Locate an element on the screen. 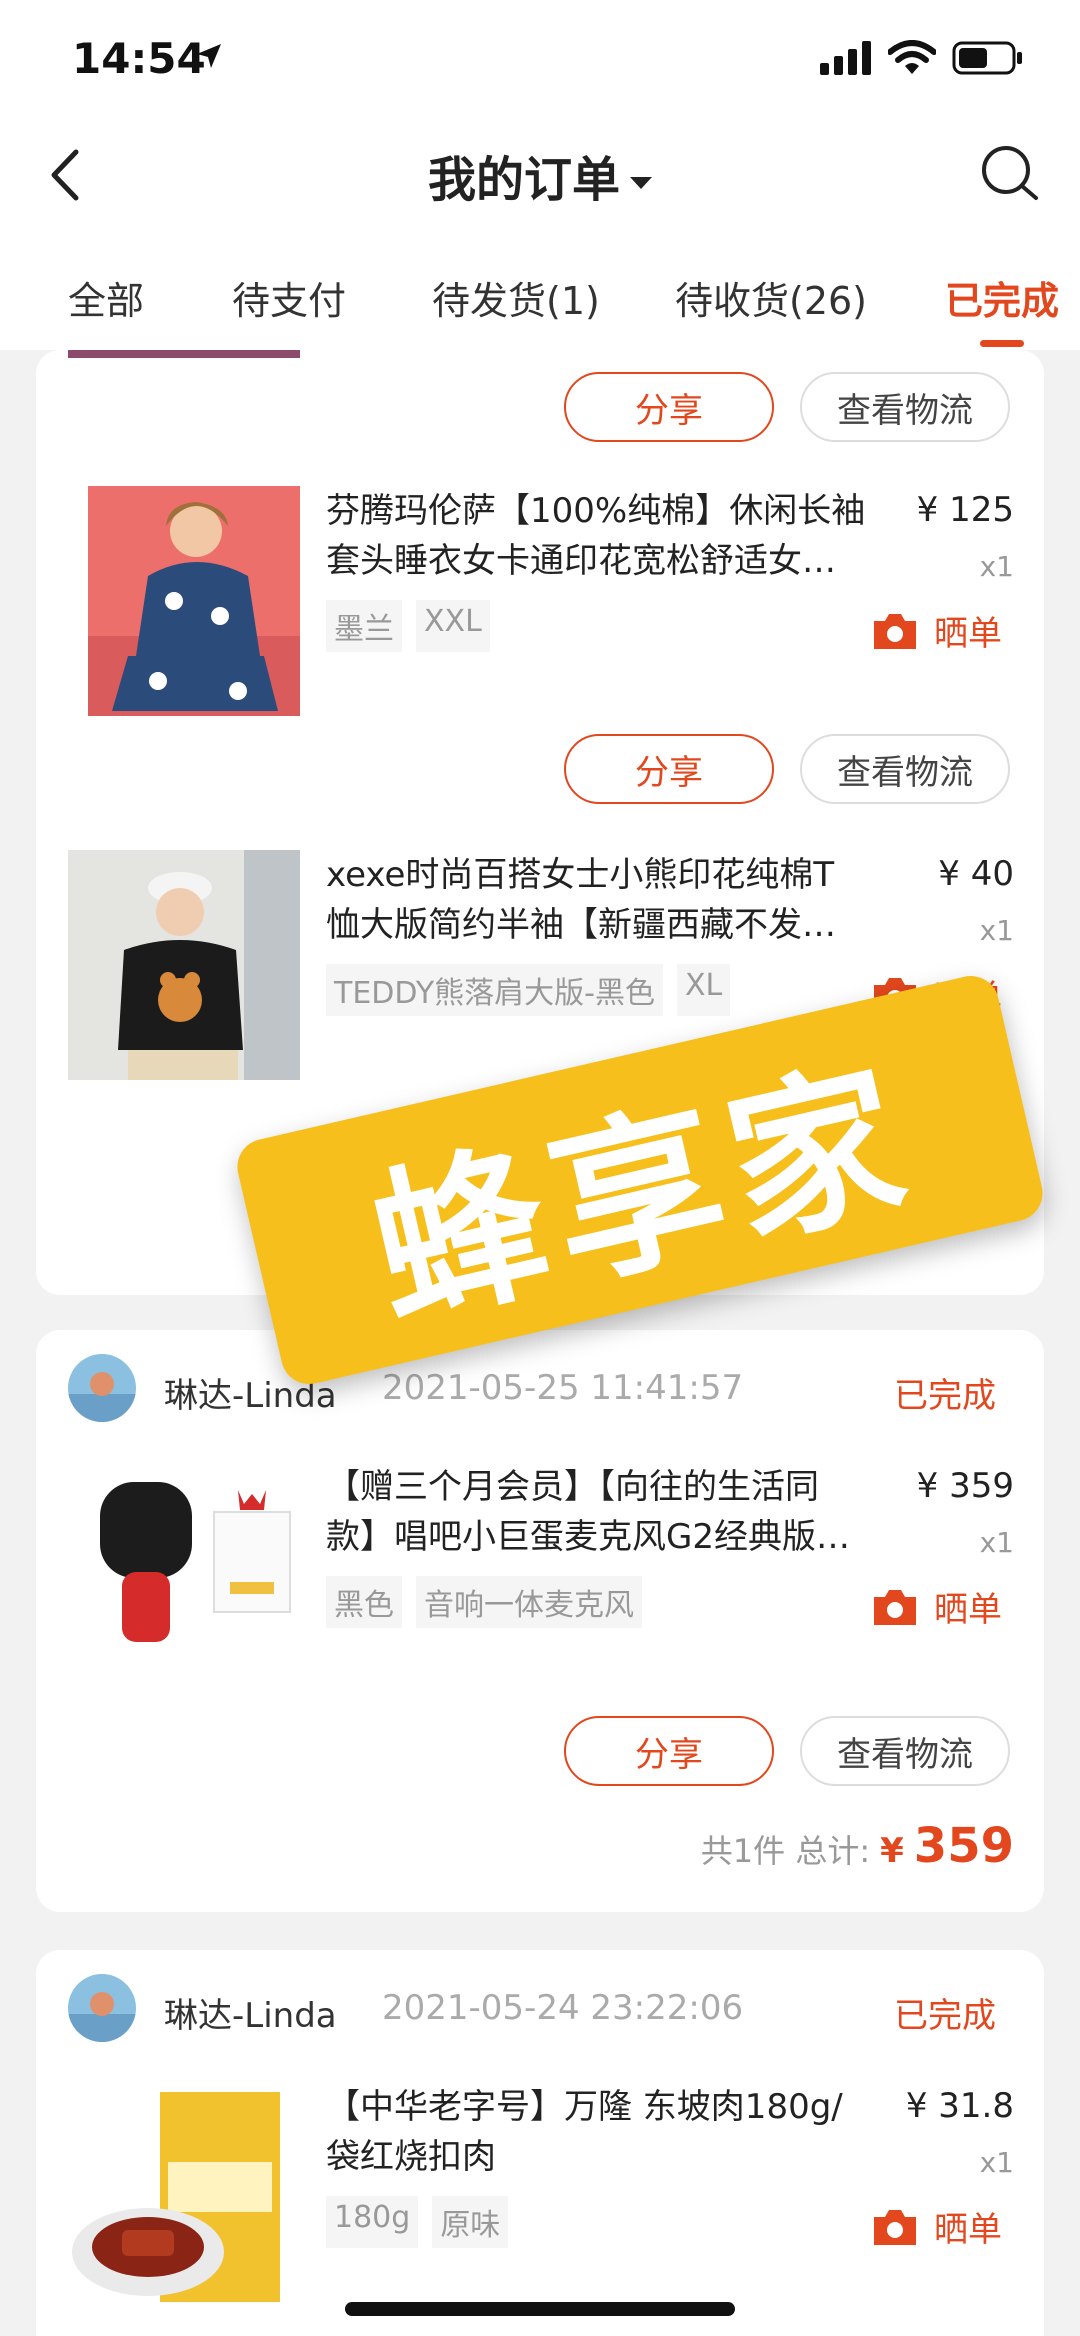 Image resolution: width=1080 pixels, height=2336 pixels. home-indicator is located at coordinates (540, 2309).